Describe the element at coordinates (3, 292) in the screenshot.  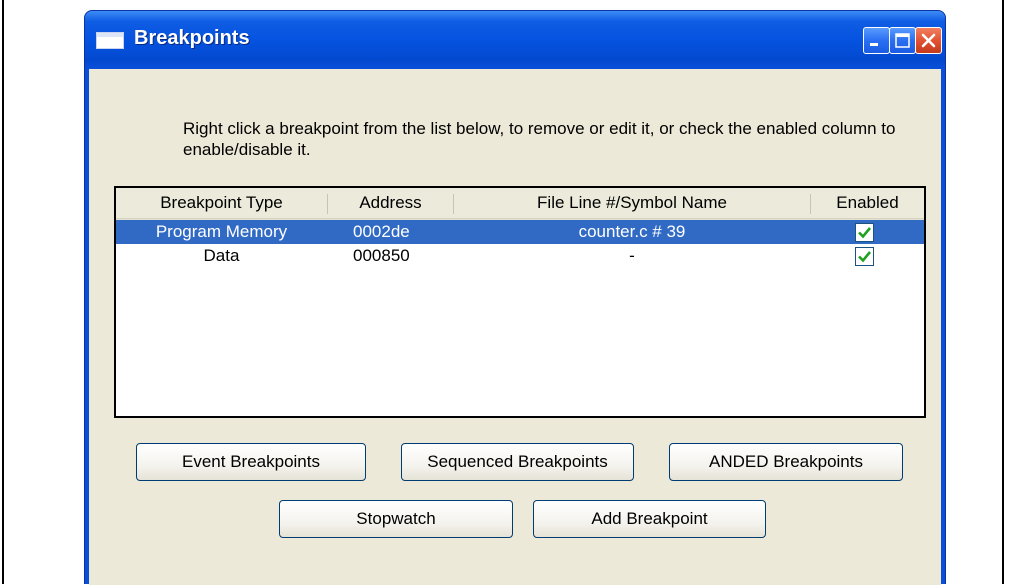
I see `page-frame-left` at that location.